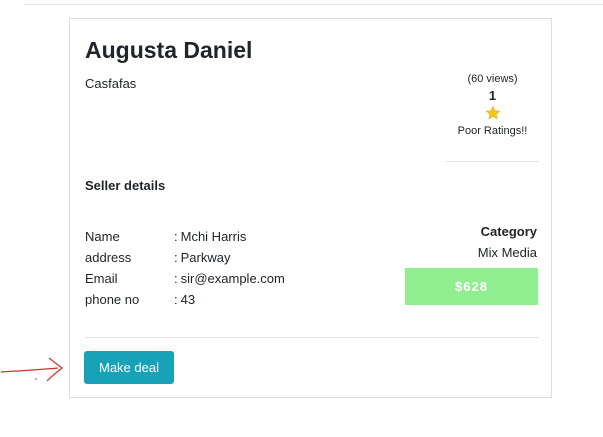 The height and width of the screenshot is (437, 603). I want to click on detail-value: Mchi Harris, so click(213, 236).